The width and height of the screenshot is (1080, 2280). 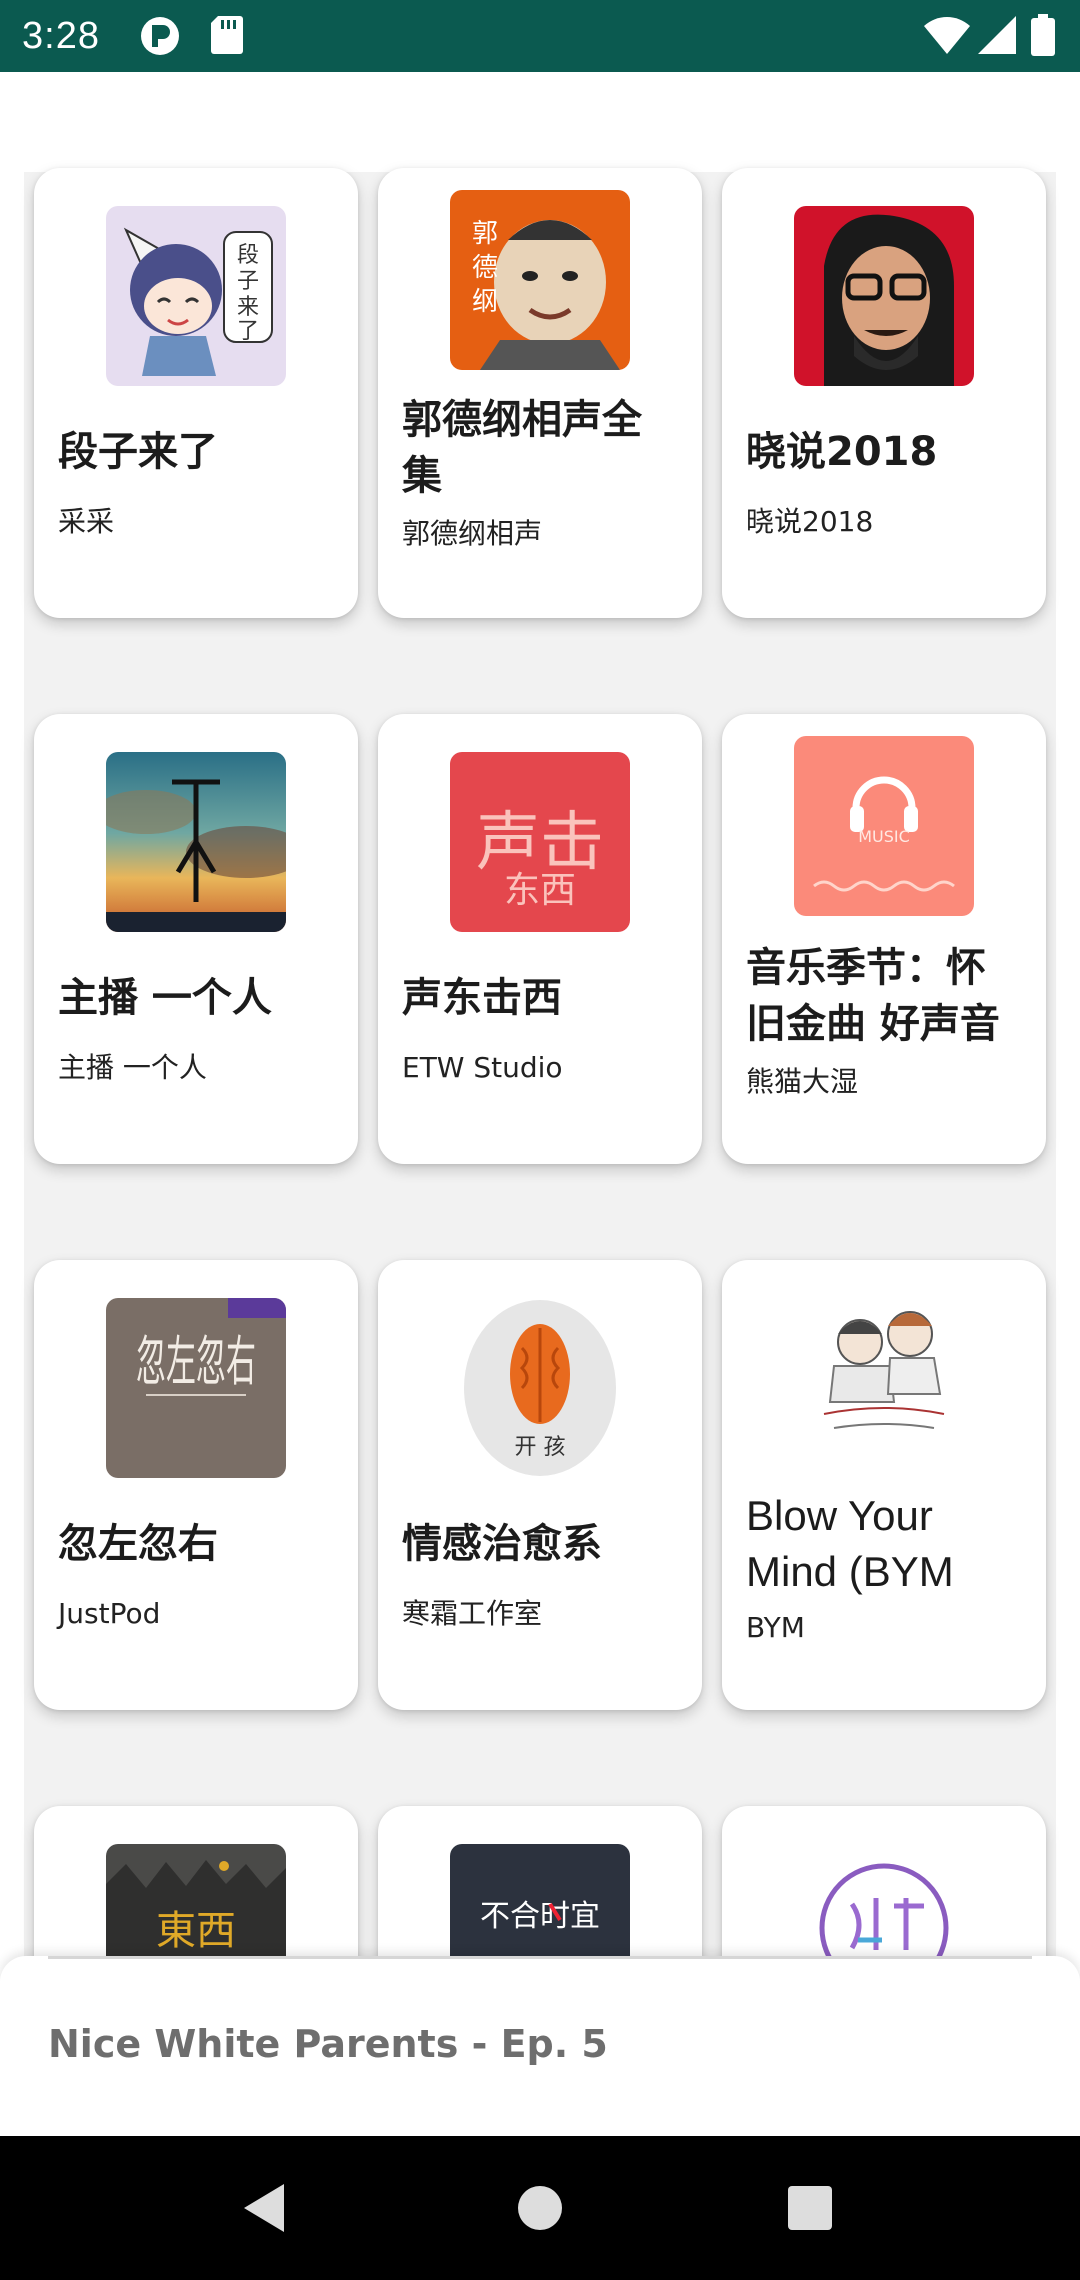 What do you see at coordinates (160, 36) in the screenshot?
I see `podcast-app-icon` at bounding box center [160, 36].